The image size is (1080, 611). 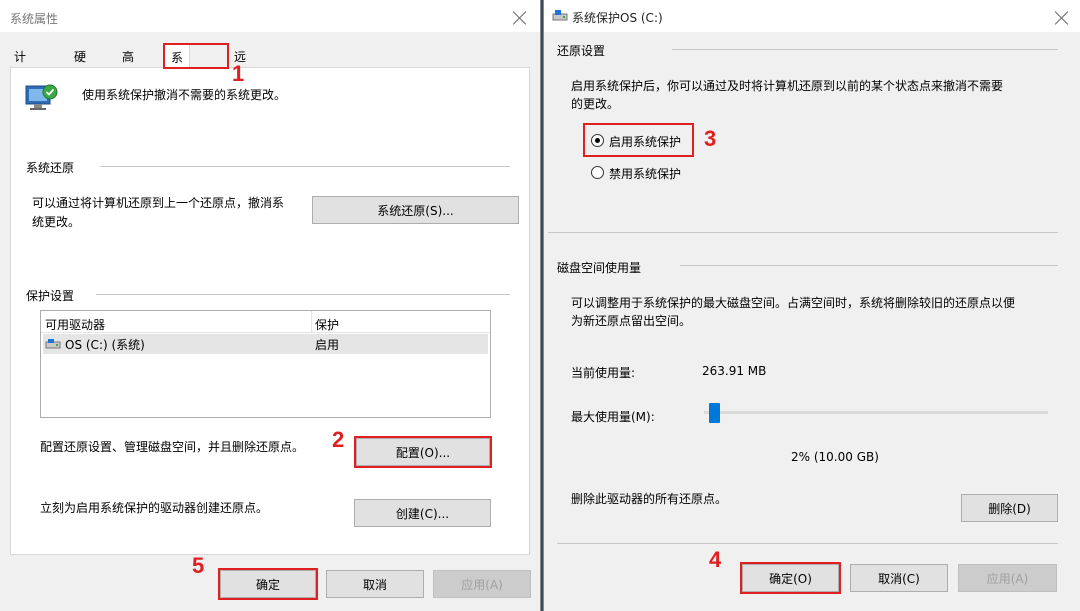 What do you see at coordinates (734, 371) in the screenshot?
I see `current-usage-value: 263.91 MB` at bounding box center [734, 371].